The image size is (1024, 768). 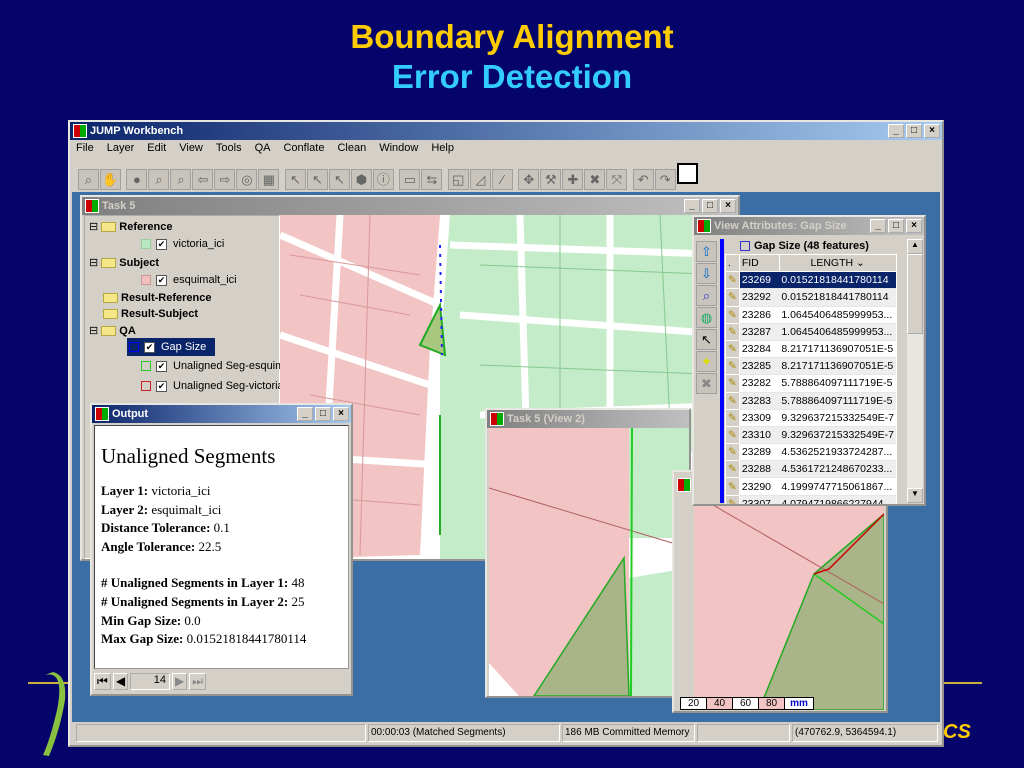 I want to click on select-parts-icon: ↖, so click(x=339, y=179).